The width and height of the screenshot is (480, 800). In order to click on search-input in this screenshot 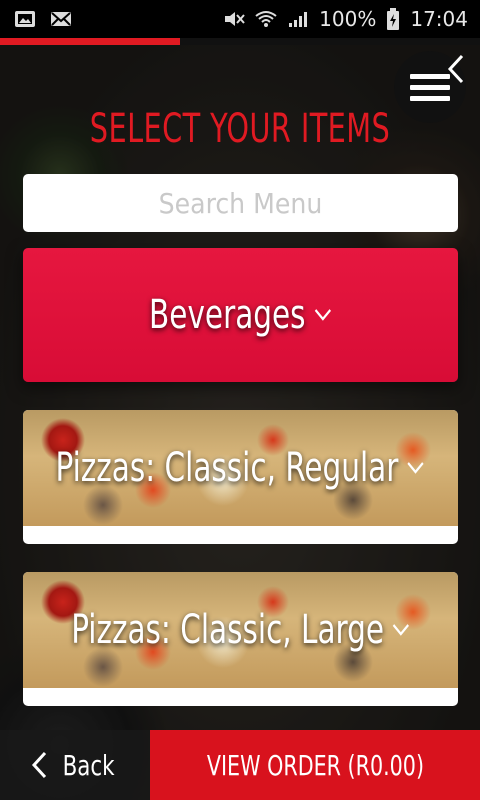, I will do `click(240, 203)`.